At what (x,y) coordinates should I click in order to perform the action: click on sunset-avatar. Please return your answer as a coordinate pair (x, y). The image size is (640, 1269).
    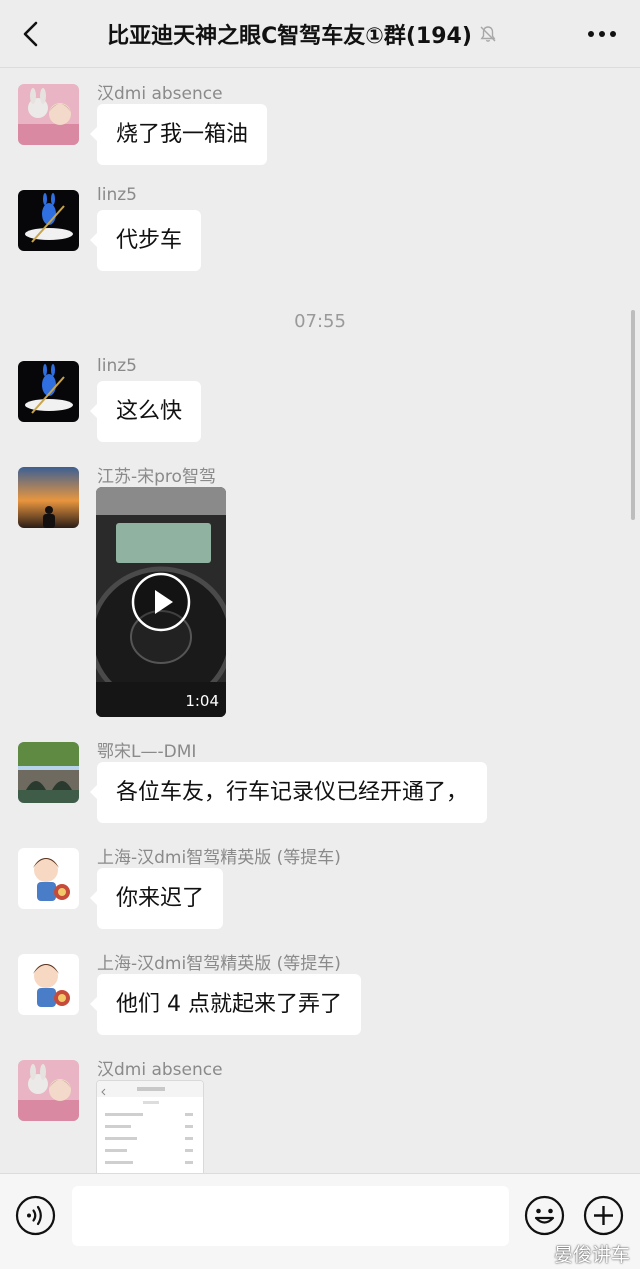
    Looking at the image, I should click on (48, 497).